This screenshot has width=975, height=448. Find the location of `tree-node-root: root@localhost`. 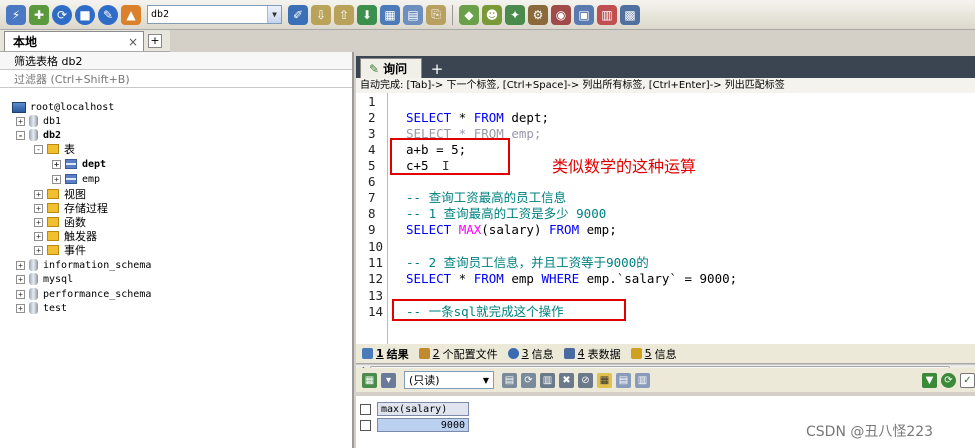

tree-node-root: root@localhost is located at coordinates (63, 107).